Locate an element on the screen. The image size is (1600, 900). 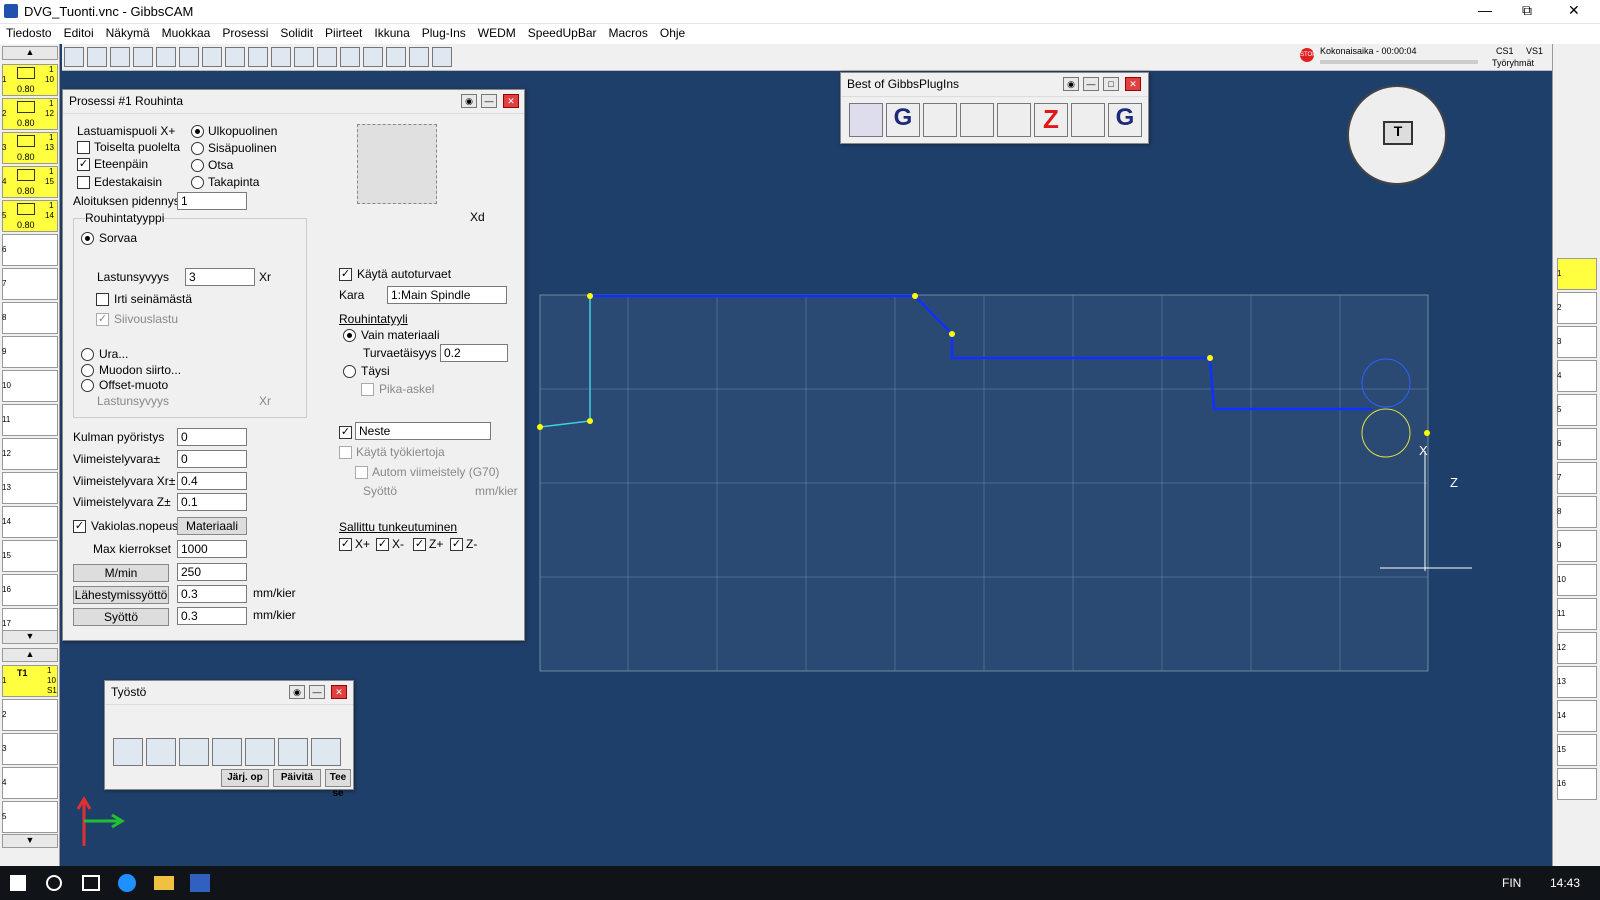
op-6-icon is located at coordinates (293, 752).